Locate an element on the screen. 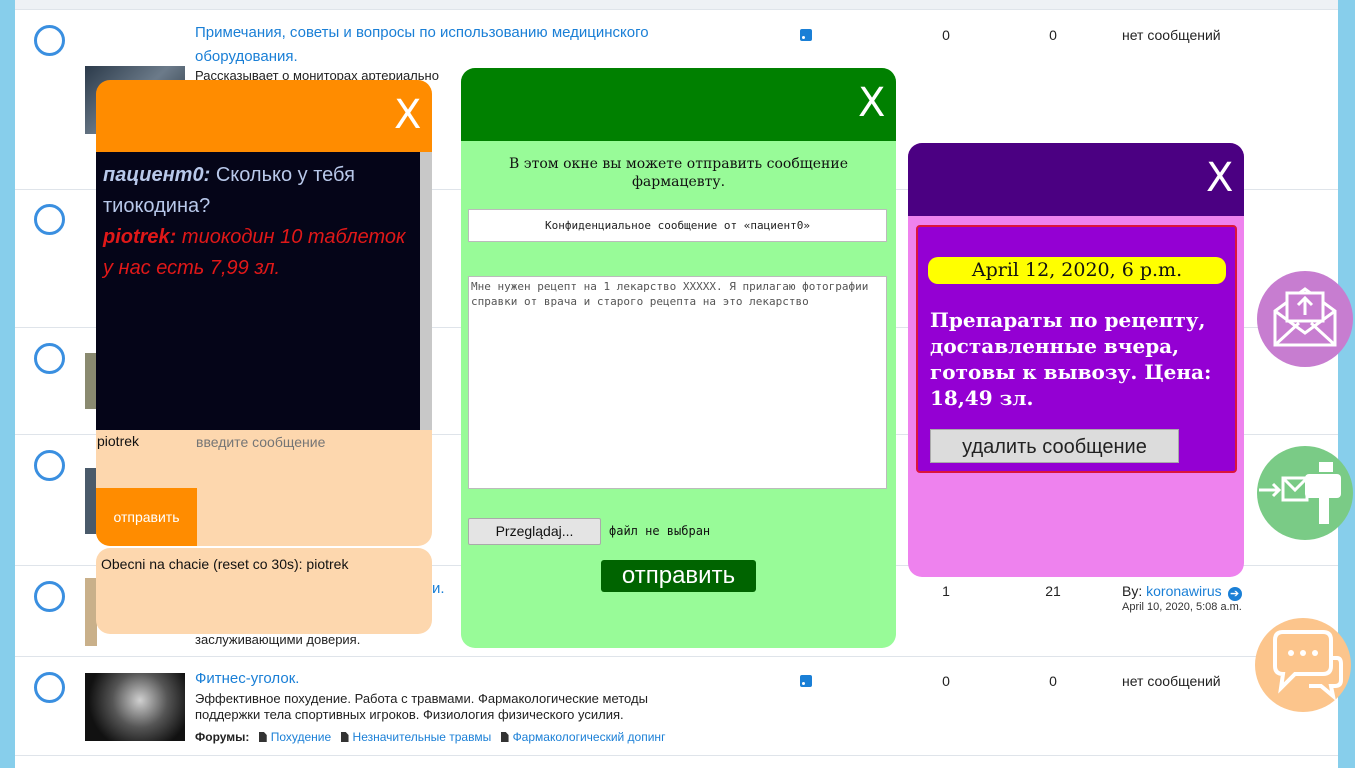 The width and height of the screenshot is (1355, 768). chat-compose-area: piotrek отправить is located at coordinates (264, 488).